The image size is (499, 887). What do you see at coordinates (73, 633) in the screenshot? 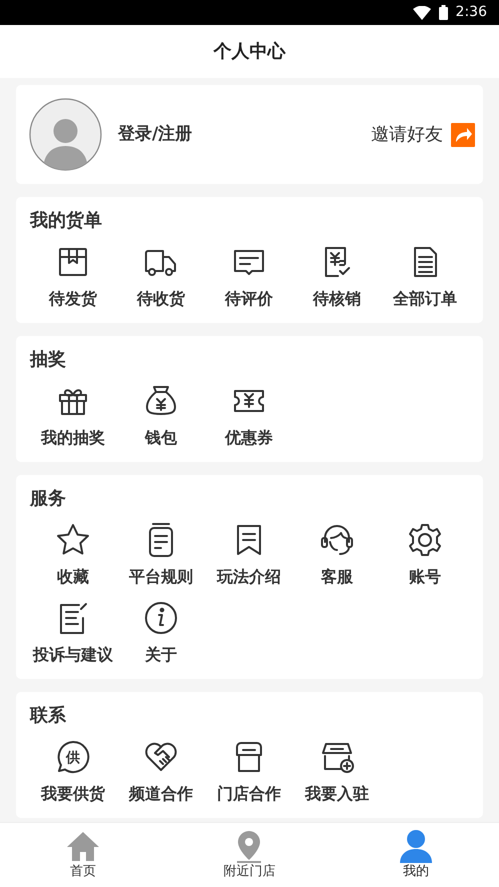
I see `menu-item: 投诉与建议` at bounding box center [73, 633].